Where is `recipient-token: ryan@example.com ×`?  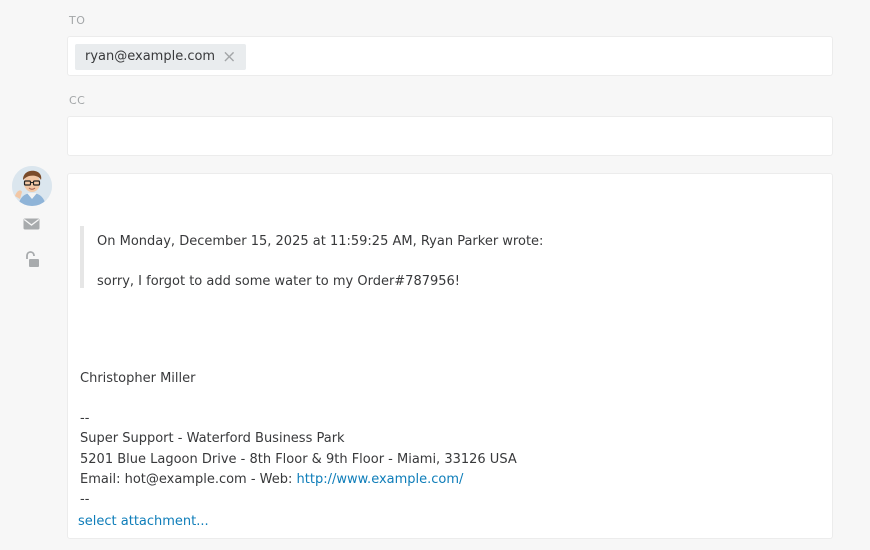 recipient-token: ryan@example.com × is located at coordinates (161, 57).